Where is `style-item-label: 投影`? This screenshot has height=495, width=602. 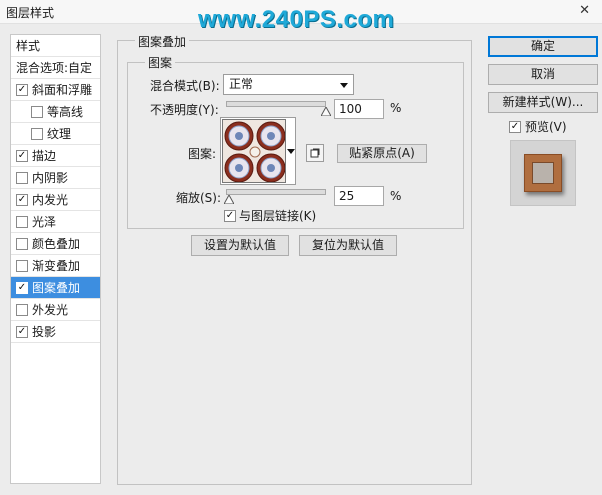 style-item-label: 投影 is located at coordinates (44, 332).